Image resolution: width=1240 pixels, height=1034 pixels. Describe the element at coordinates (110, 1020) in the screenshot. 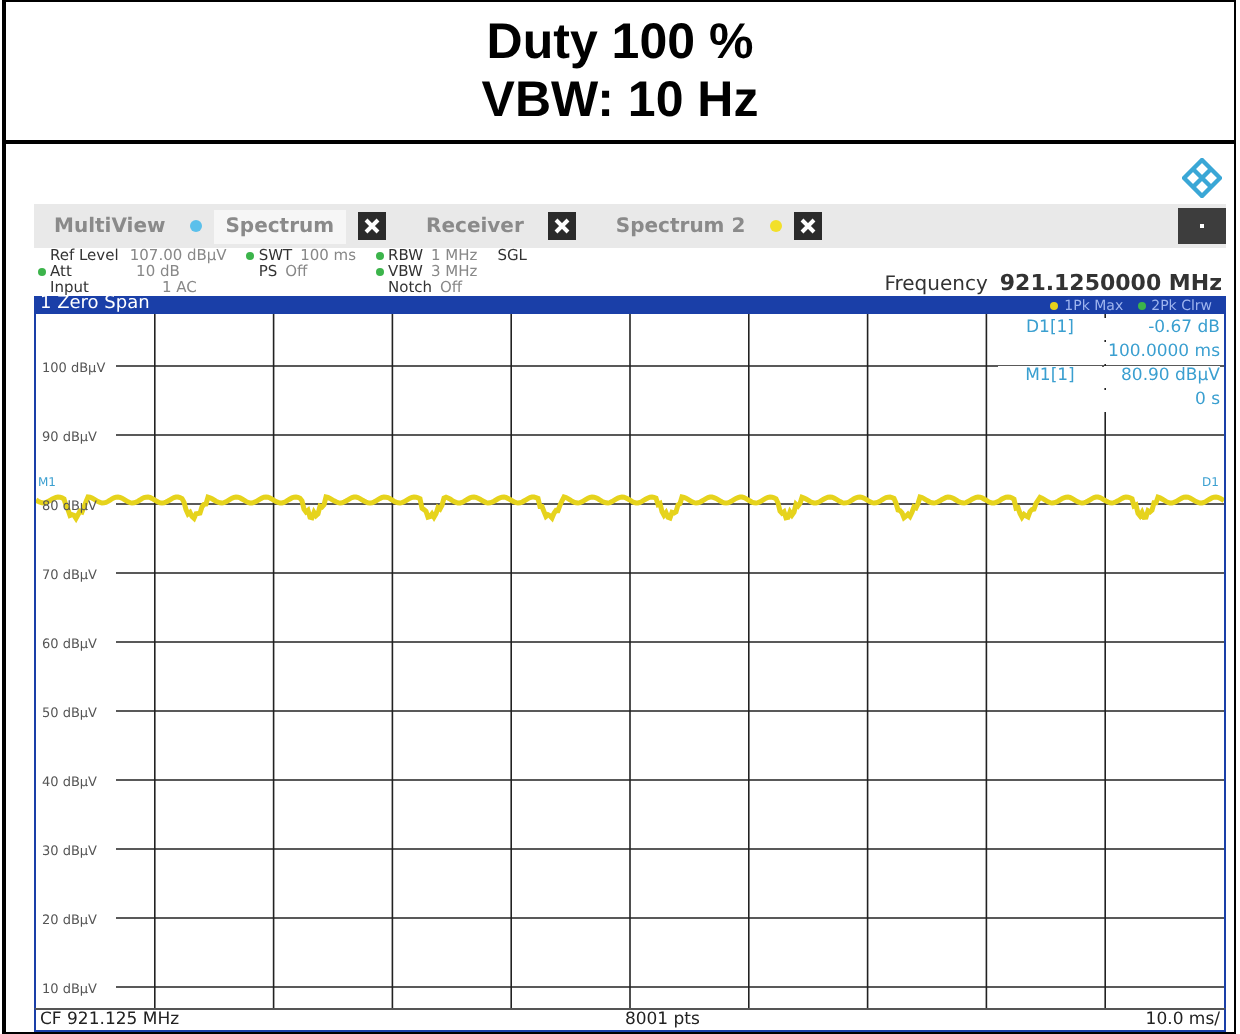

I see `center-frequency: CF 921.125 MHz` at that location.